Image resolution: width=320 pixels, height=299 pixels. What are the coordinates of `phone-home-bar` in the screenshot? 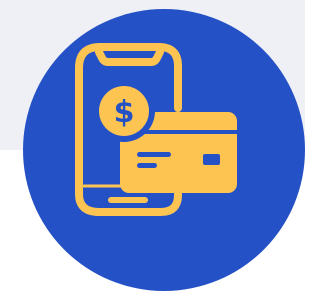 It's located at (128, 200).